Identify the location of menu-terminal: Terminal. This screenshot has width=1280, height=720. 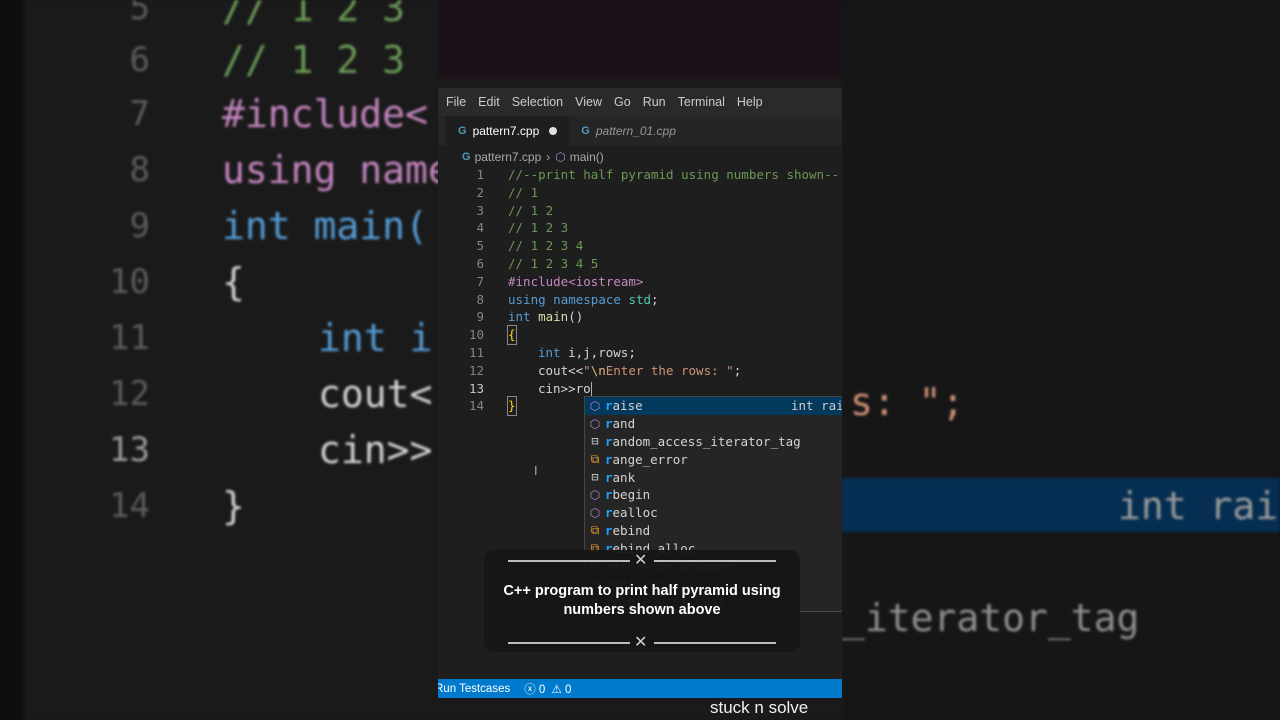
(701, 102).